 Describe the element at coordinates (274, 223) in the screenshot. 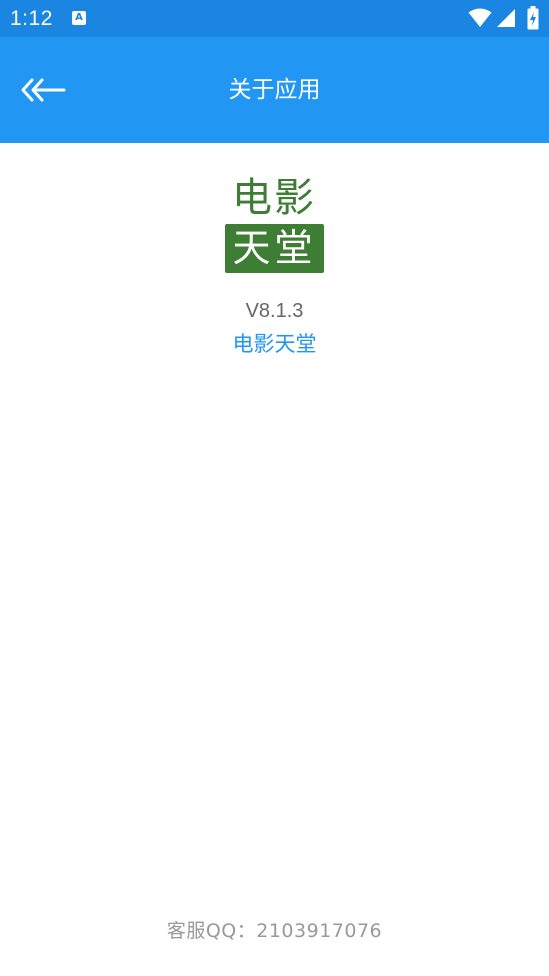

I see `app-logo: 电影 天堂` at that location.